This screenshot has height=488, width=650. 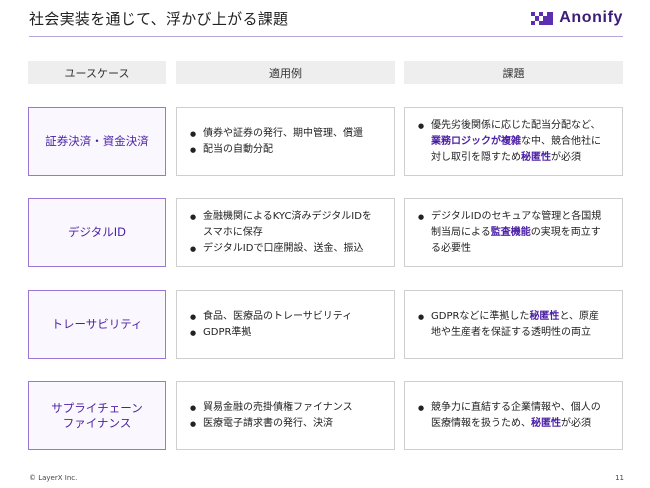 I want to click on bullet-text: 医療電子請求書の発行、決済, so click(x=268, y=423).